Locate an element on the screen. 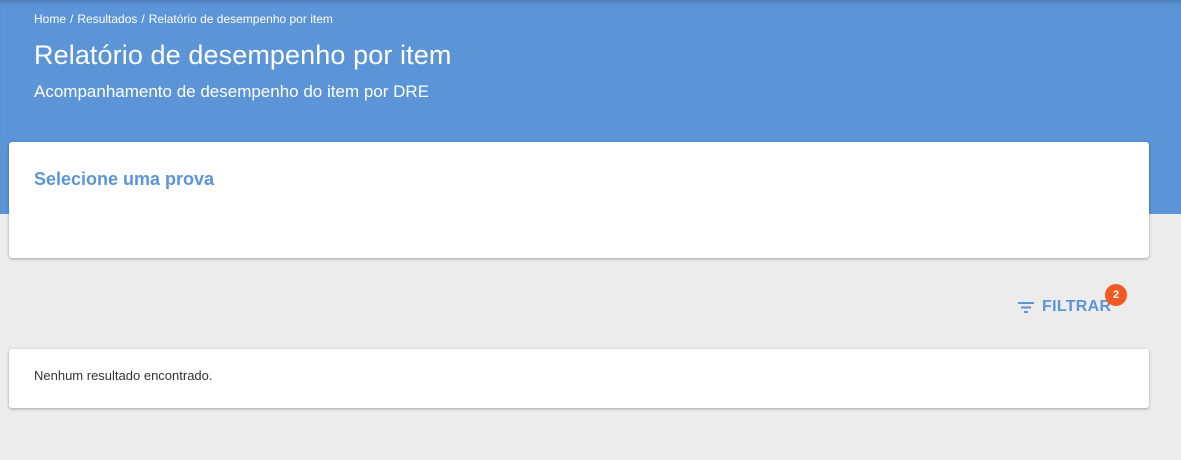 The width and height of the screenshot is (1181, 460). select-exam-title: Selecione uma prova is located at coordinates (124, 179).